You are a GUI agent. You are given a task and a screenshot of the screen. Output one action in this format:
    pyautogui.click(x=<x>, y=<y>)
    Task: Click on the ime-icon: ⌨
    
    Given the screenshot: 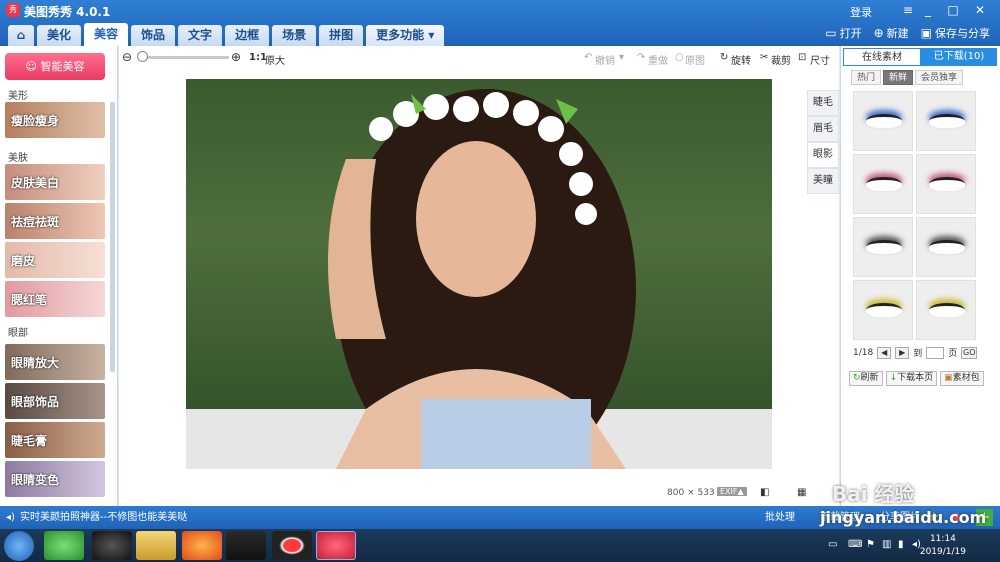 What is the action you would take?
    pyautogui.click(x=855, y=544)
    